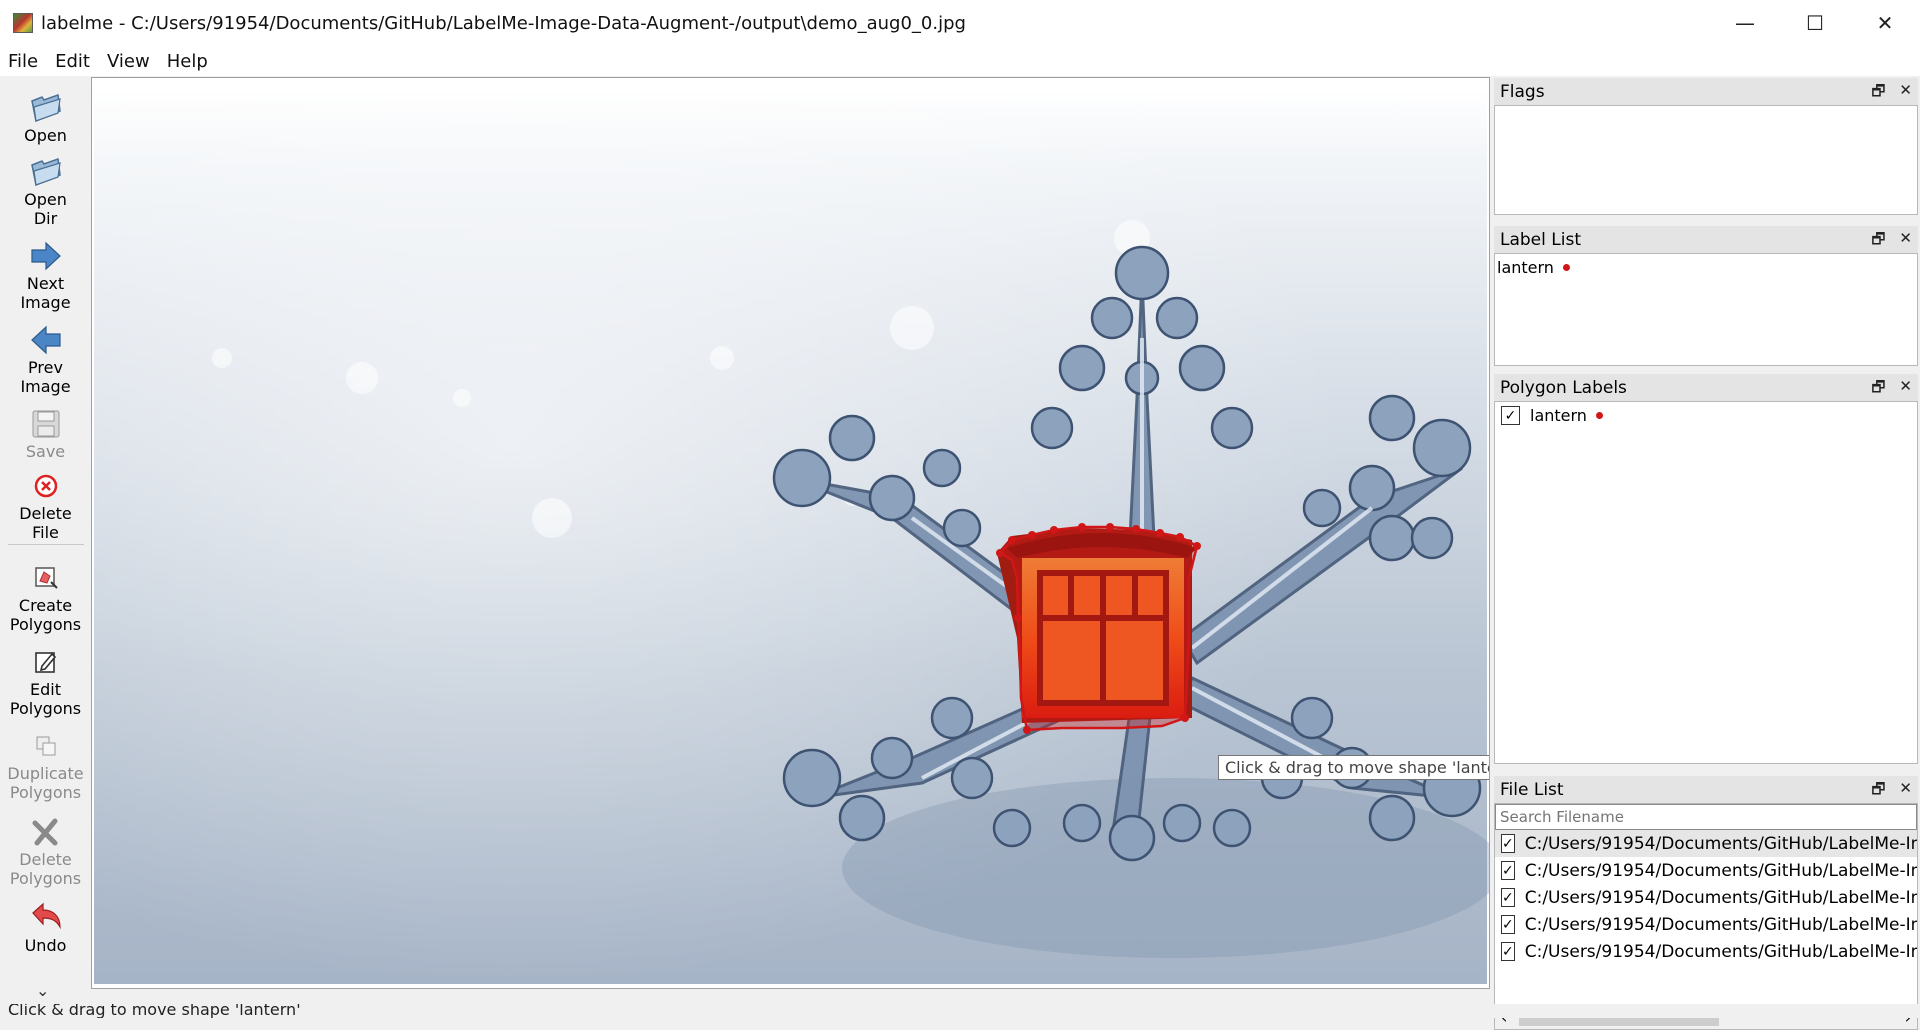  I want to click on label-list-dock: Label List 🗗 ✕ lantern, so click(1706, 296).